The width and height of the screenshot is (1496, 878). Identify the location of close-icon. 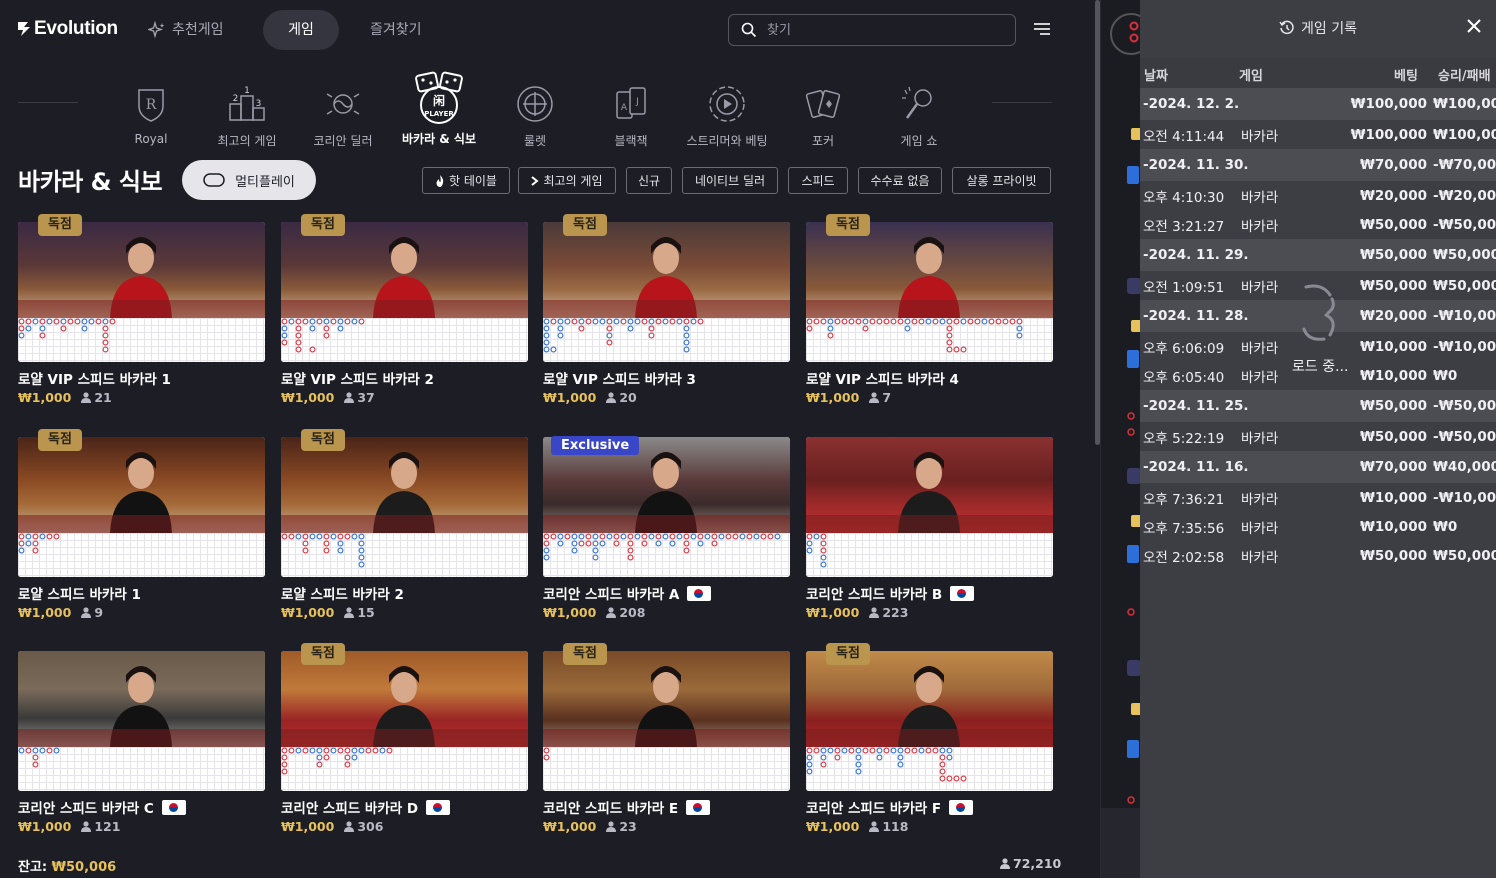
(1474, 26).